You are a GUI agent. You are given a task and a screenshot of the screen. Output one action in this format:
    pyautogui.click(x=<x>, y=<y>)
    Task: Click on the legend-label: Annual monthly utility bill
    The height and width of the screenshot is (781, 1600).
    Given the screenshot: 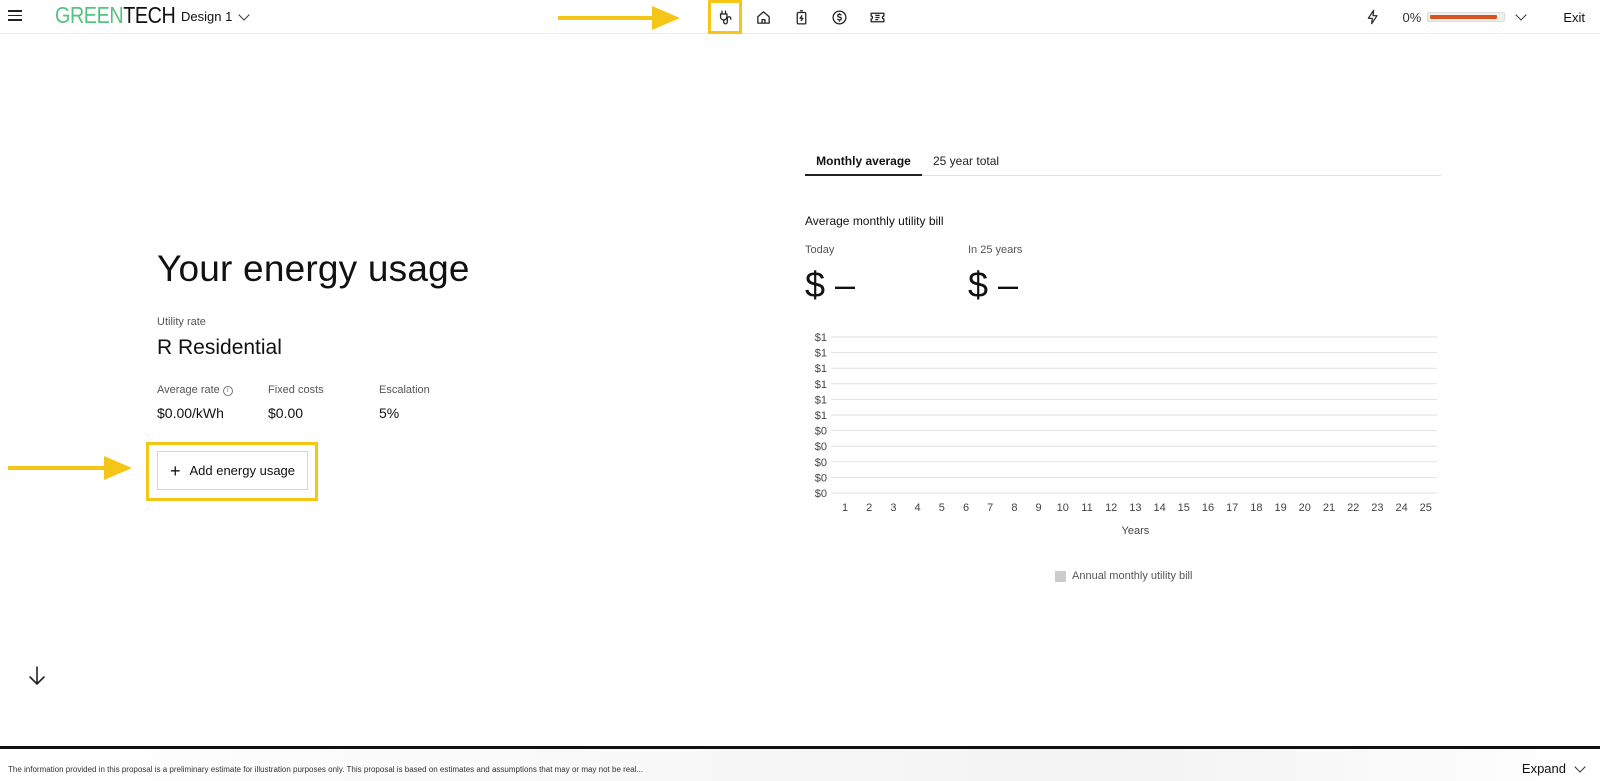 What is the action you would take?
    pyautogui.click(x=1132, y=576)
    